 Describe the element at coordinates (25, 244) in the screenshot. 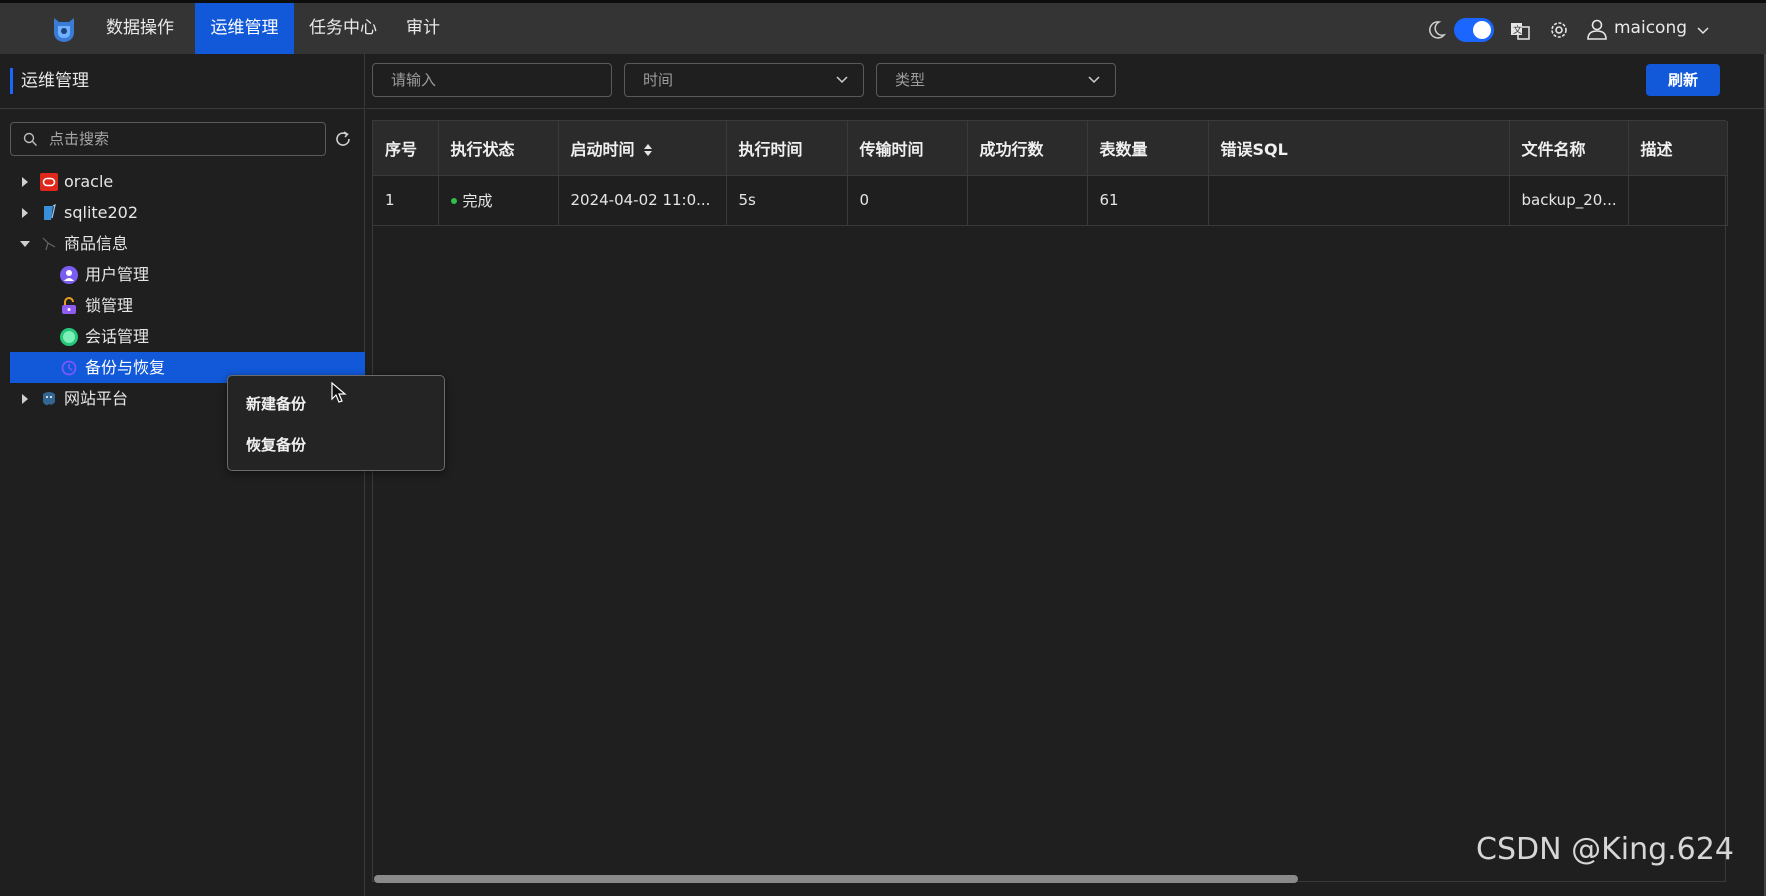

I see `collapse-caret-icon` at that location.